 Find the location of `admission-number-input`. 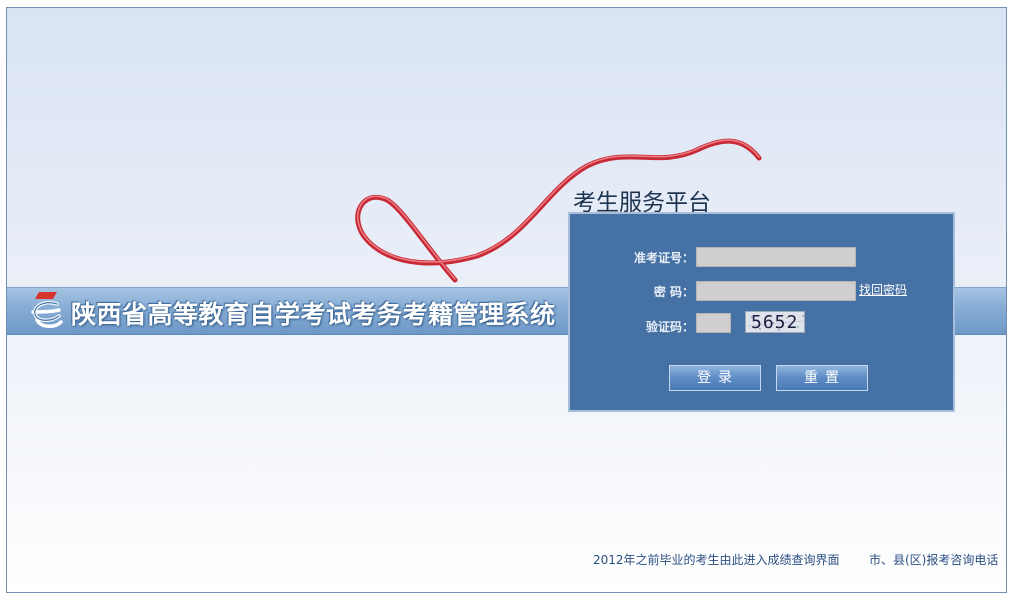

admission-number-input is located at coordinates (776, 257).